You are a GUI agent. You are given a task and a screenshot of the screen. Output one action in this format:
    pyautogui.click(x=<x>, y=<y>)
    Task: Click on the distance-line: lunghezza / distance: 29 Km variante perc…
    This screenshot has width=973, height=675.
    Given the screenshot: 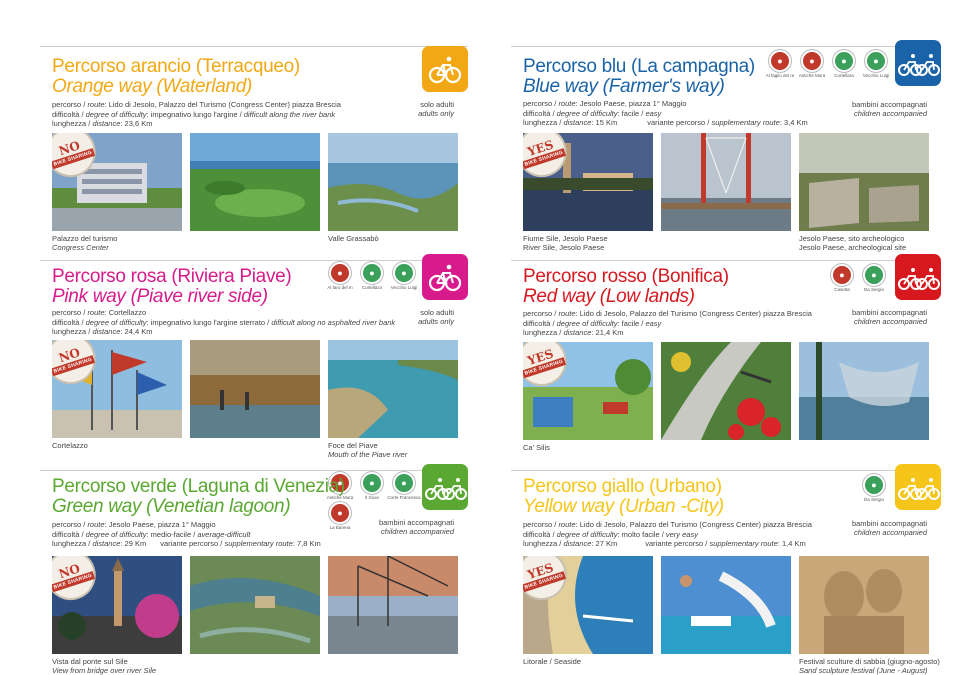 What is the action you would take?
    pyautogui.click(x=186, y=543)
    